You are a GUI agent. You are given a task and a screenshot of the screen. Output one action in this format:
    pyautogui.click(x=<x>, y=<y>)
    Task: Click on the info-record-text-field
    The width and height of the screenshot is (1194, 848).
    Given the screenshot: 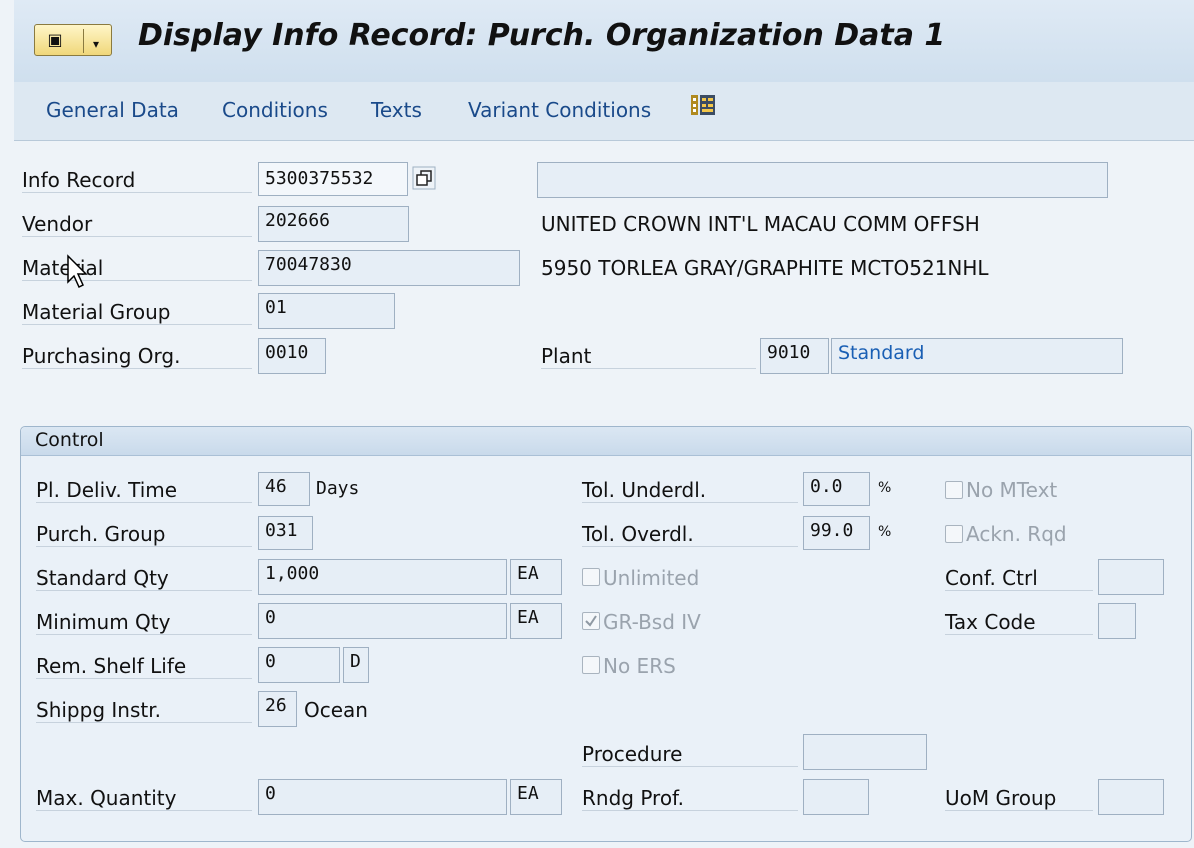 What is the action you would take?
    pyautogui.click(x=822, y=180)
    